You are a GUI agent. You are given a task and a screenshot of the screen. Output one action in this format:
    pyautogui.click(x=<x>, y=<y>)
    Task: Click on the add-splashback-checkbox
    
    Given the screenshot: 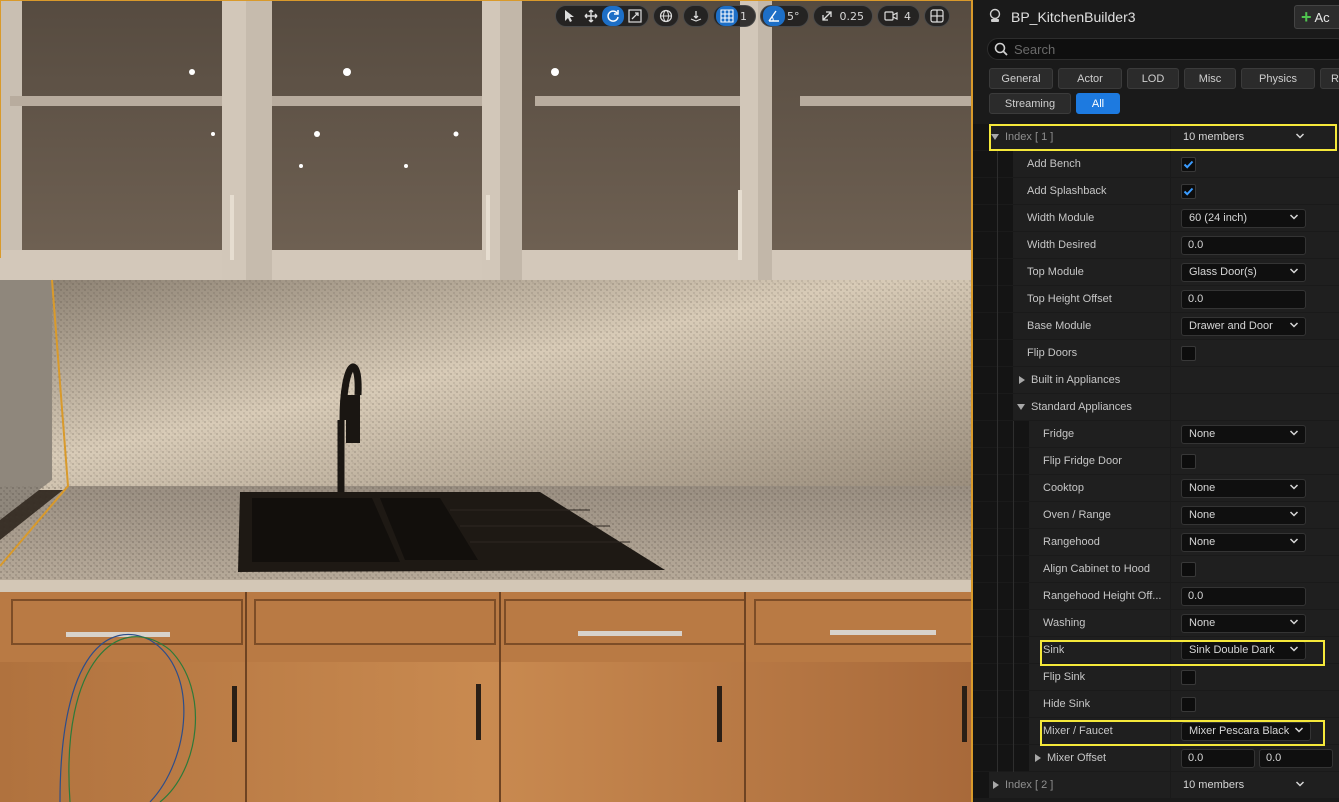 What is the action you would take?
    pyautogui.click(x=1188, y=191)
    